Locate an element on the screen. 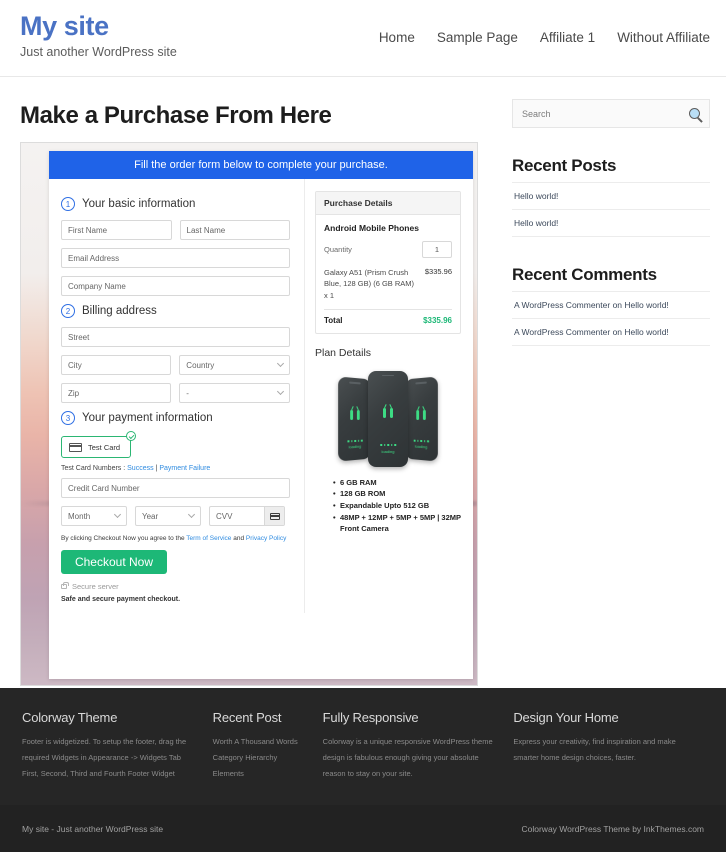 This screenshot has height=852, width=726. cvv-input-group: CVV is located at coordinates (247, 516).